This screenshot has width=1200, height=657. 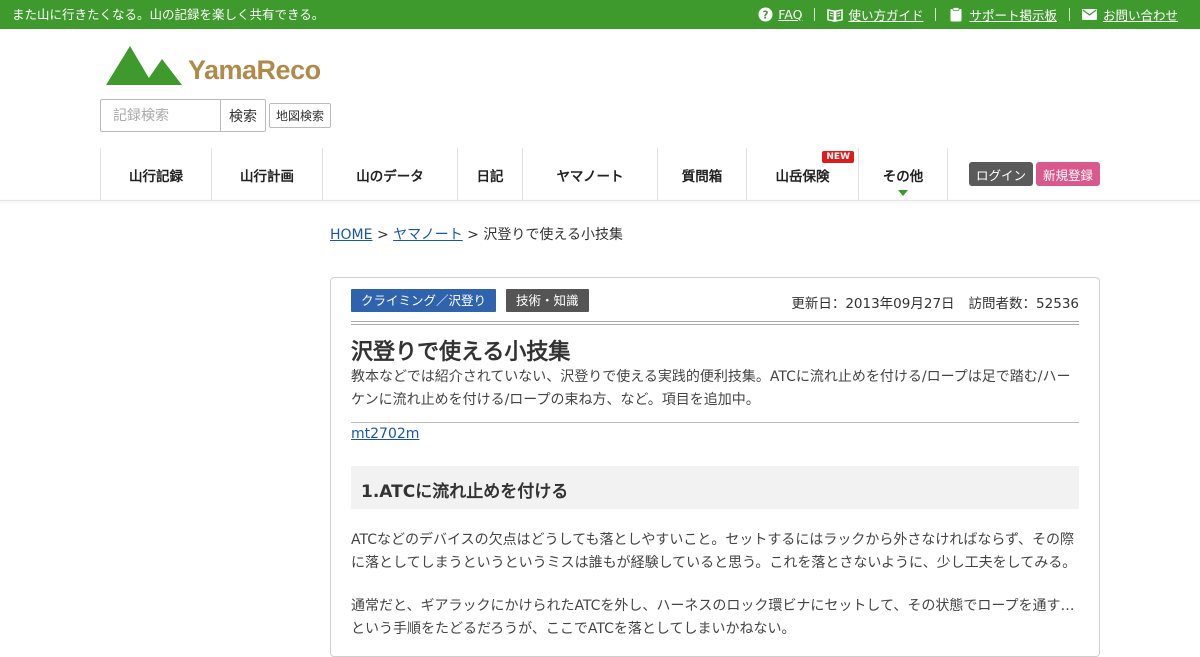 What do you see at coordinates (715, 487) in the screenshot?
I see `section-heading-box: 1.ATCに流れ止めを付ける` at bounding box center [715, 487].